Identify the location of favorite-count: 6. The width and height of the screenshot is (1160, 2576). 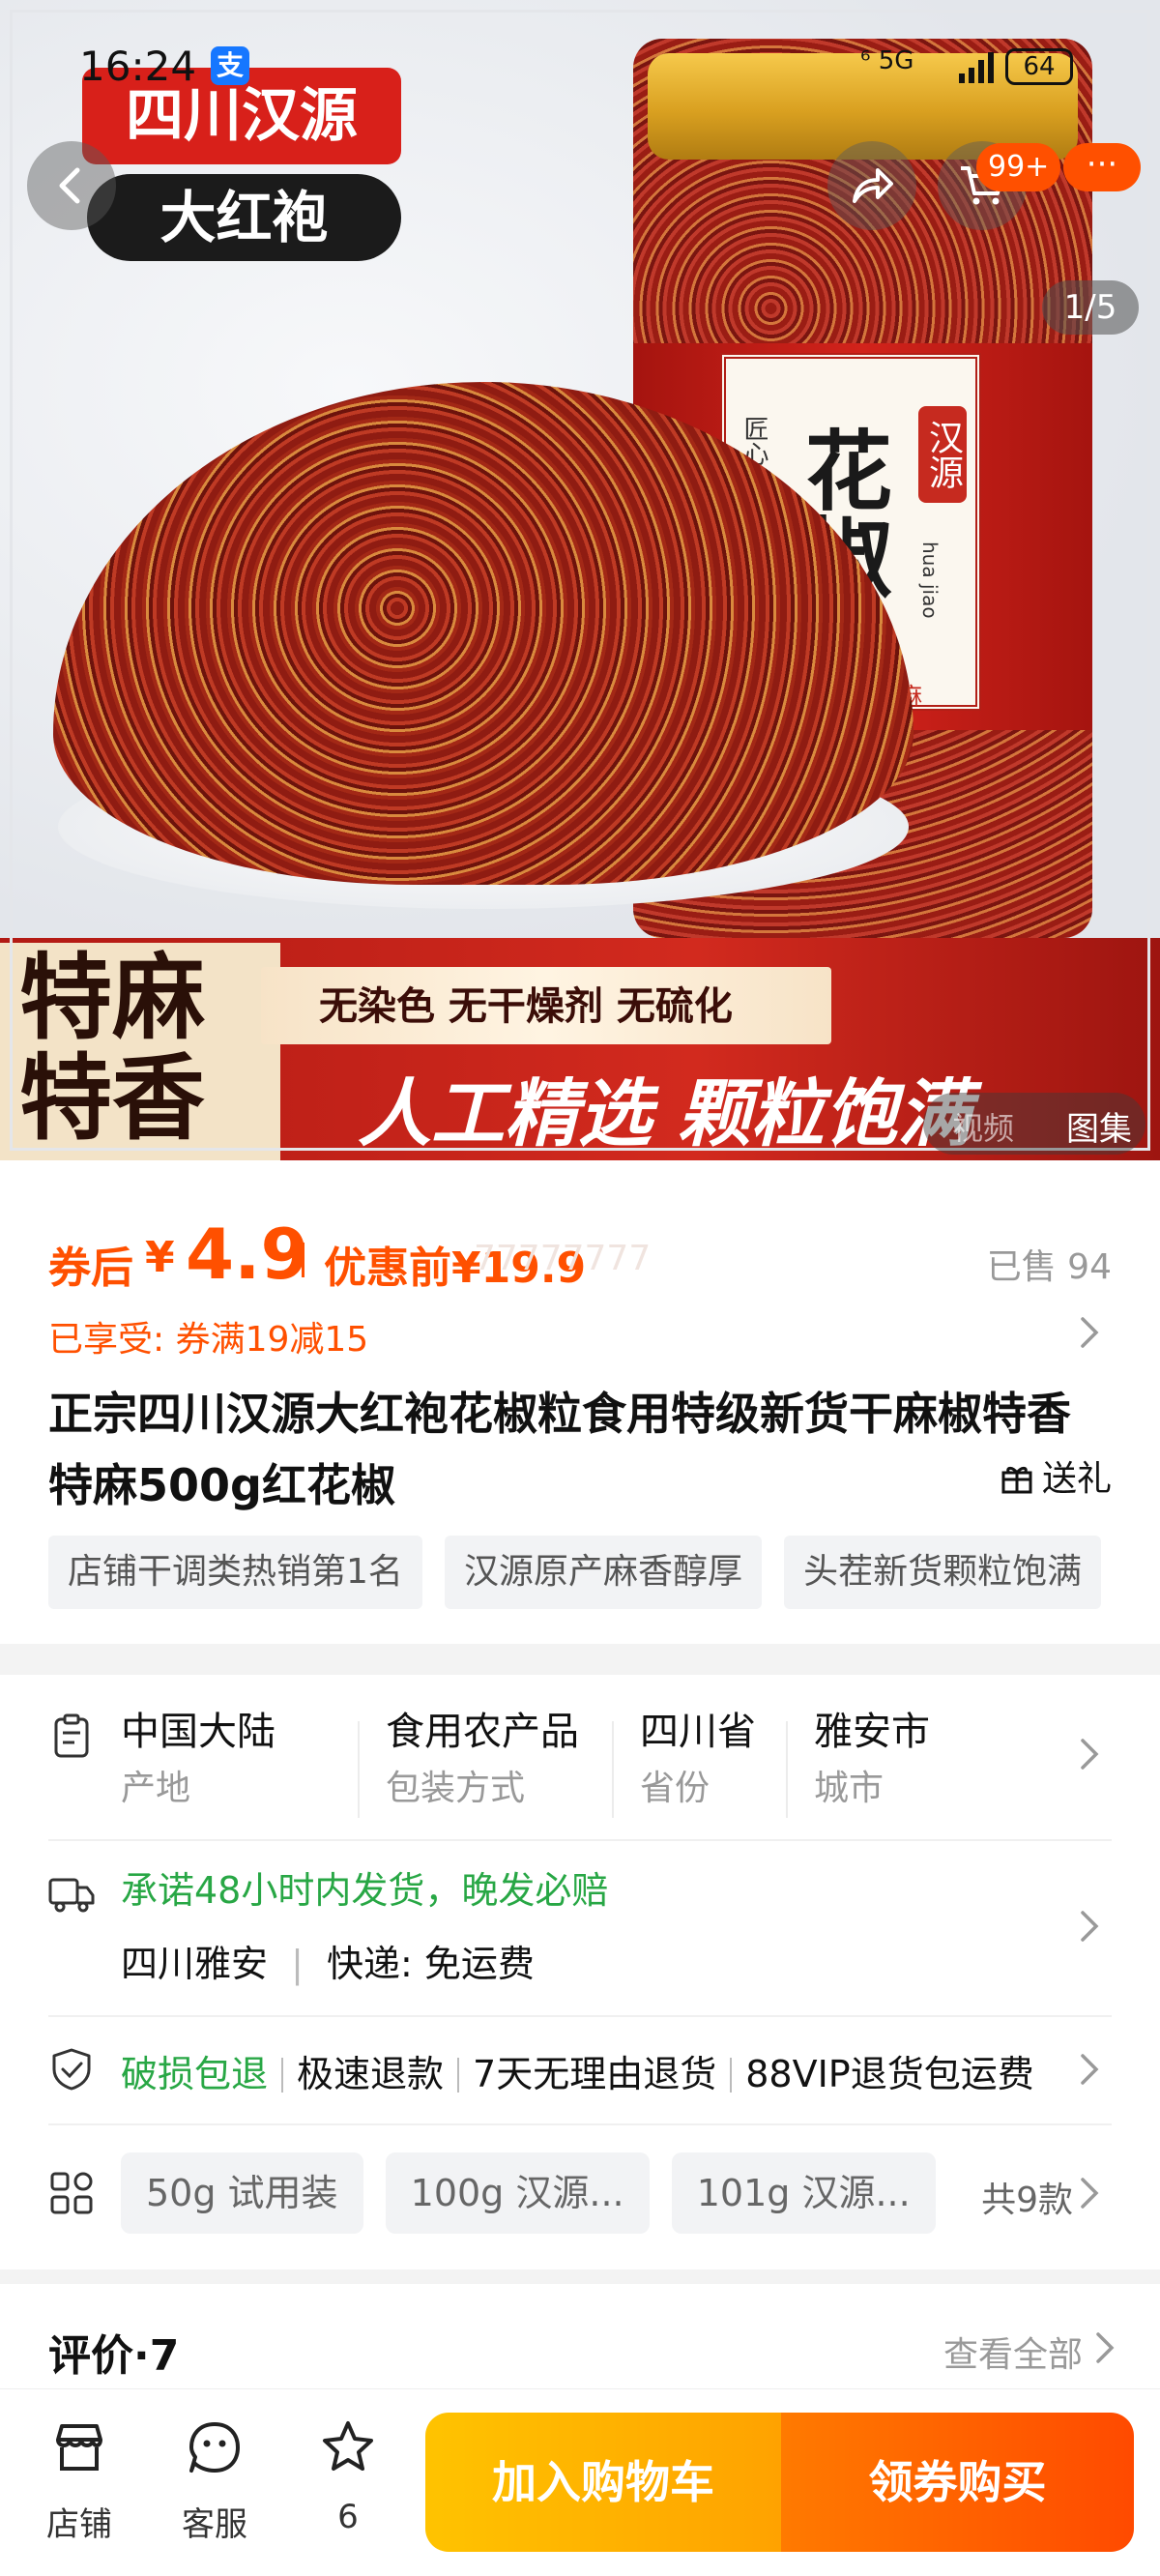
(348, 2517).